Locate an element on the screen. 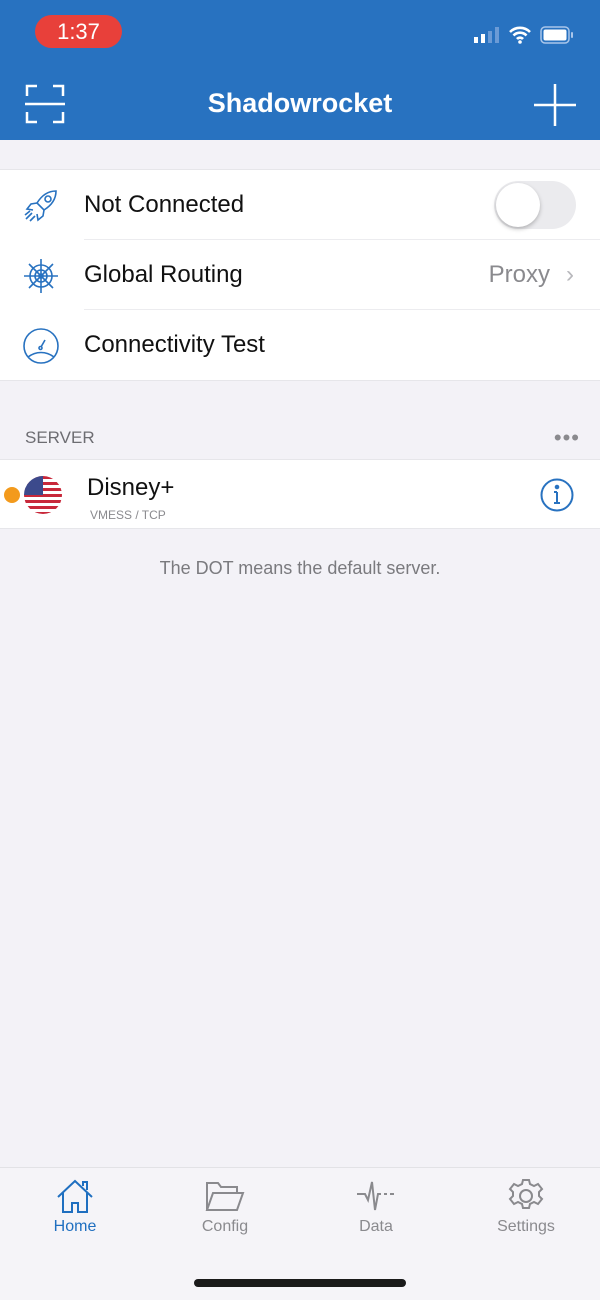 The height and width of the screenshot is (1300, 600). connection-row: Not Connected is located at coordinates (300, 205).